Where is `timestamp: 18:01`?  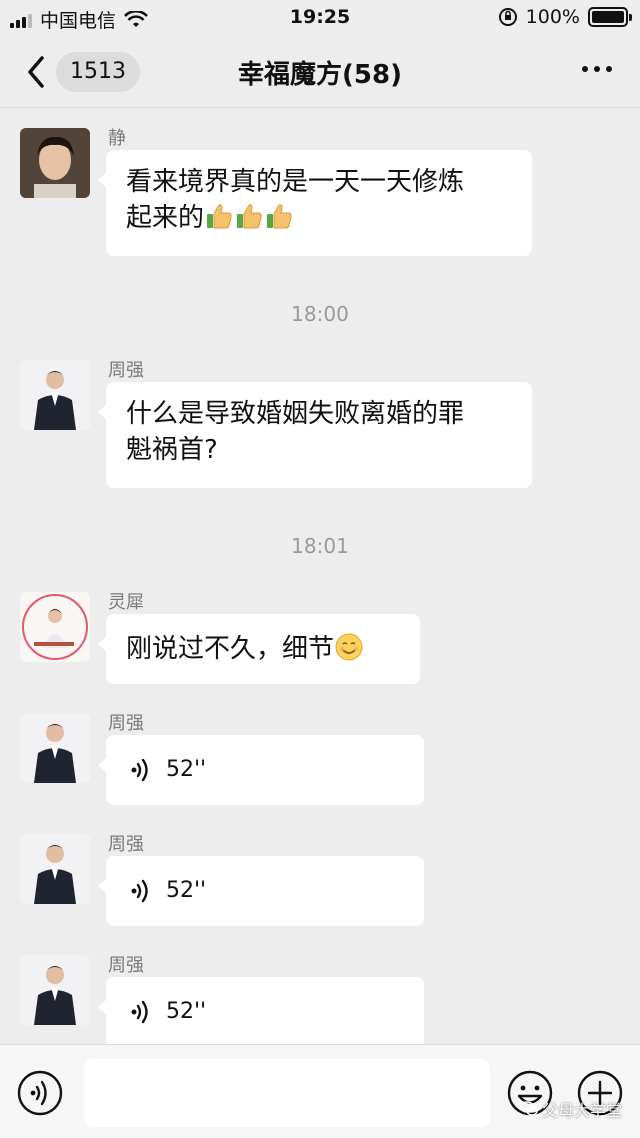
timestamp: 18:01 is located at coordinates (320, 546).